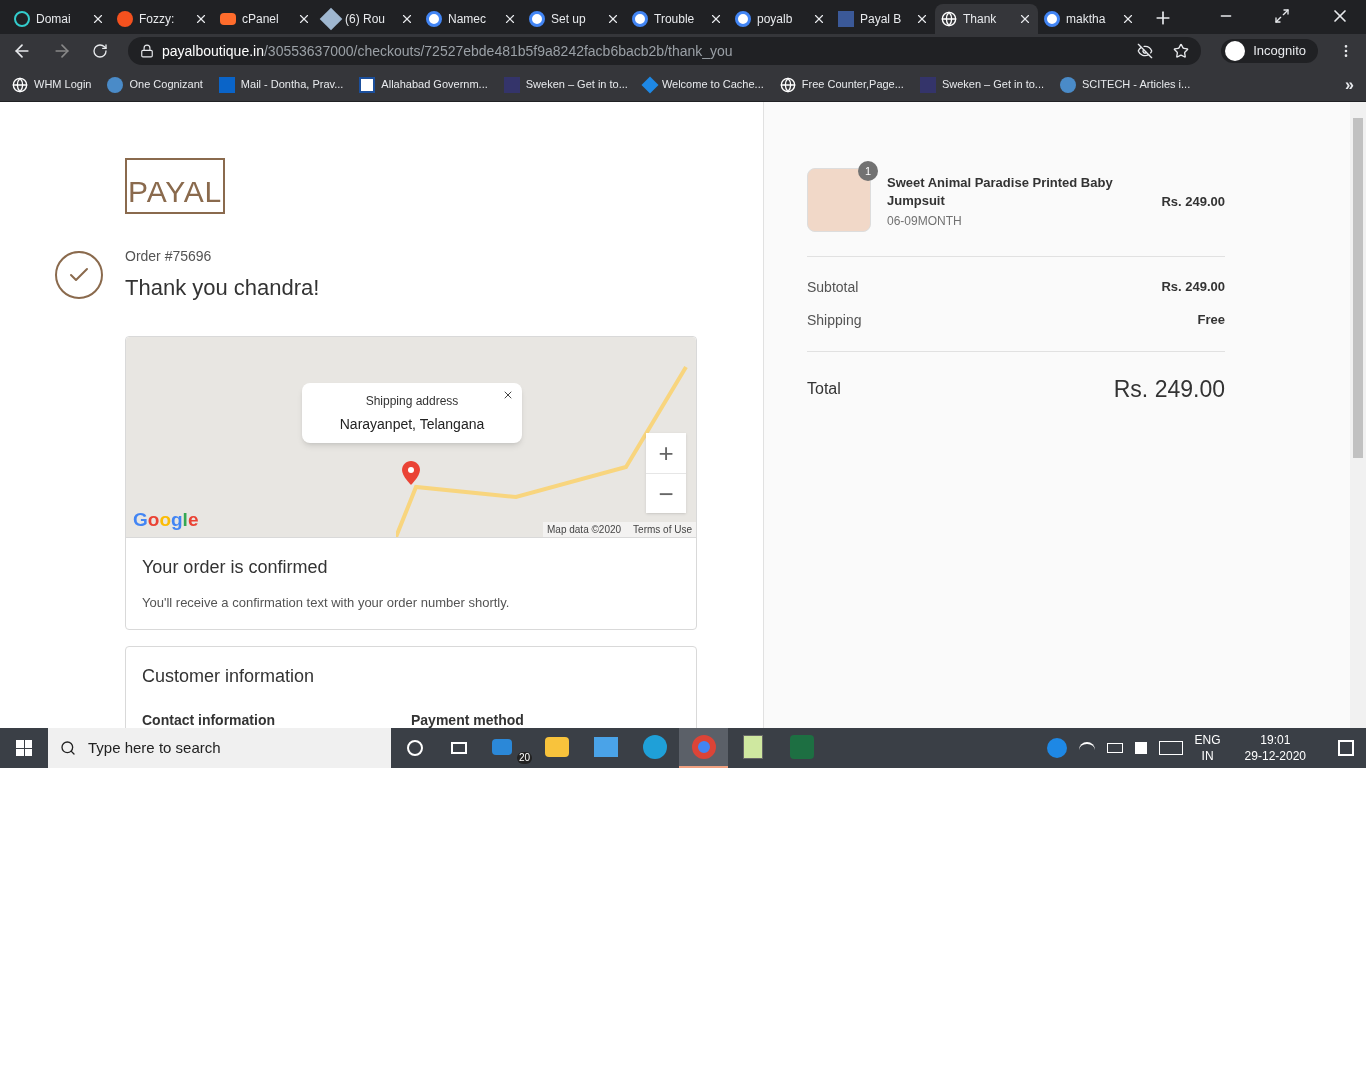 Image resolution: width=1366 pixels, height=1080 pixels. I want to click on payal-logo: PAYAL, so click(175, 186).